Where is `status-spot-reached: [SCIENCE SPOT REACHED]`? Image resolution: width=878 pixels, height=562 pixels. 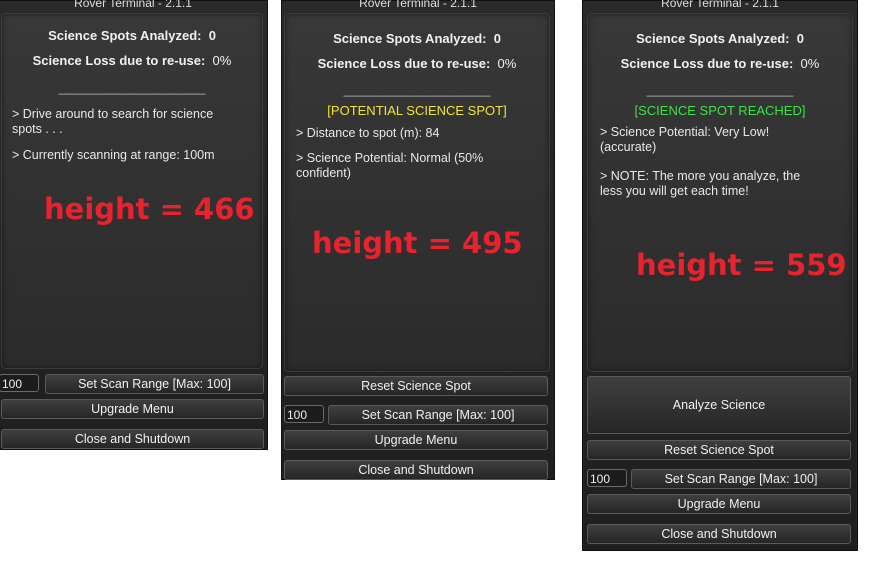 status-spot-reached: [SCIENCE SPOT REACHED] is located at coordinates (720, 110).